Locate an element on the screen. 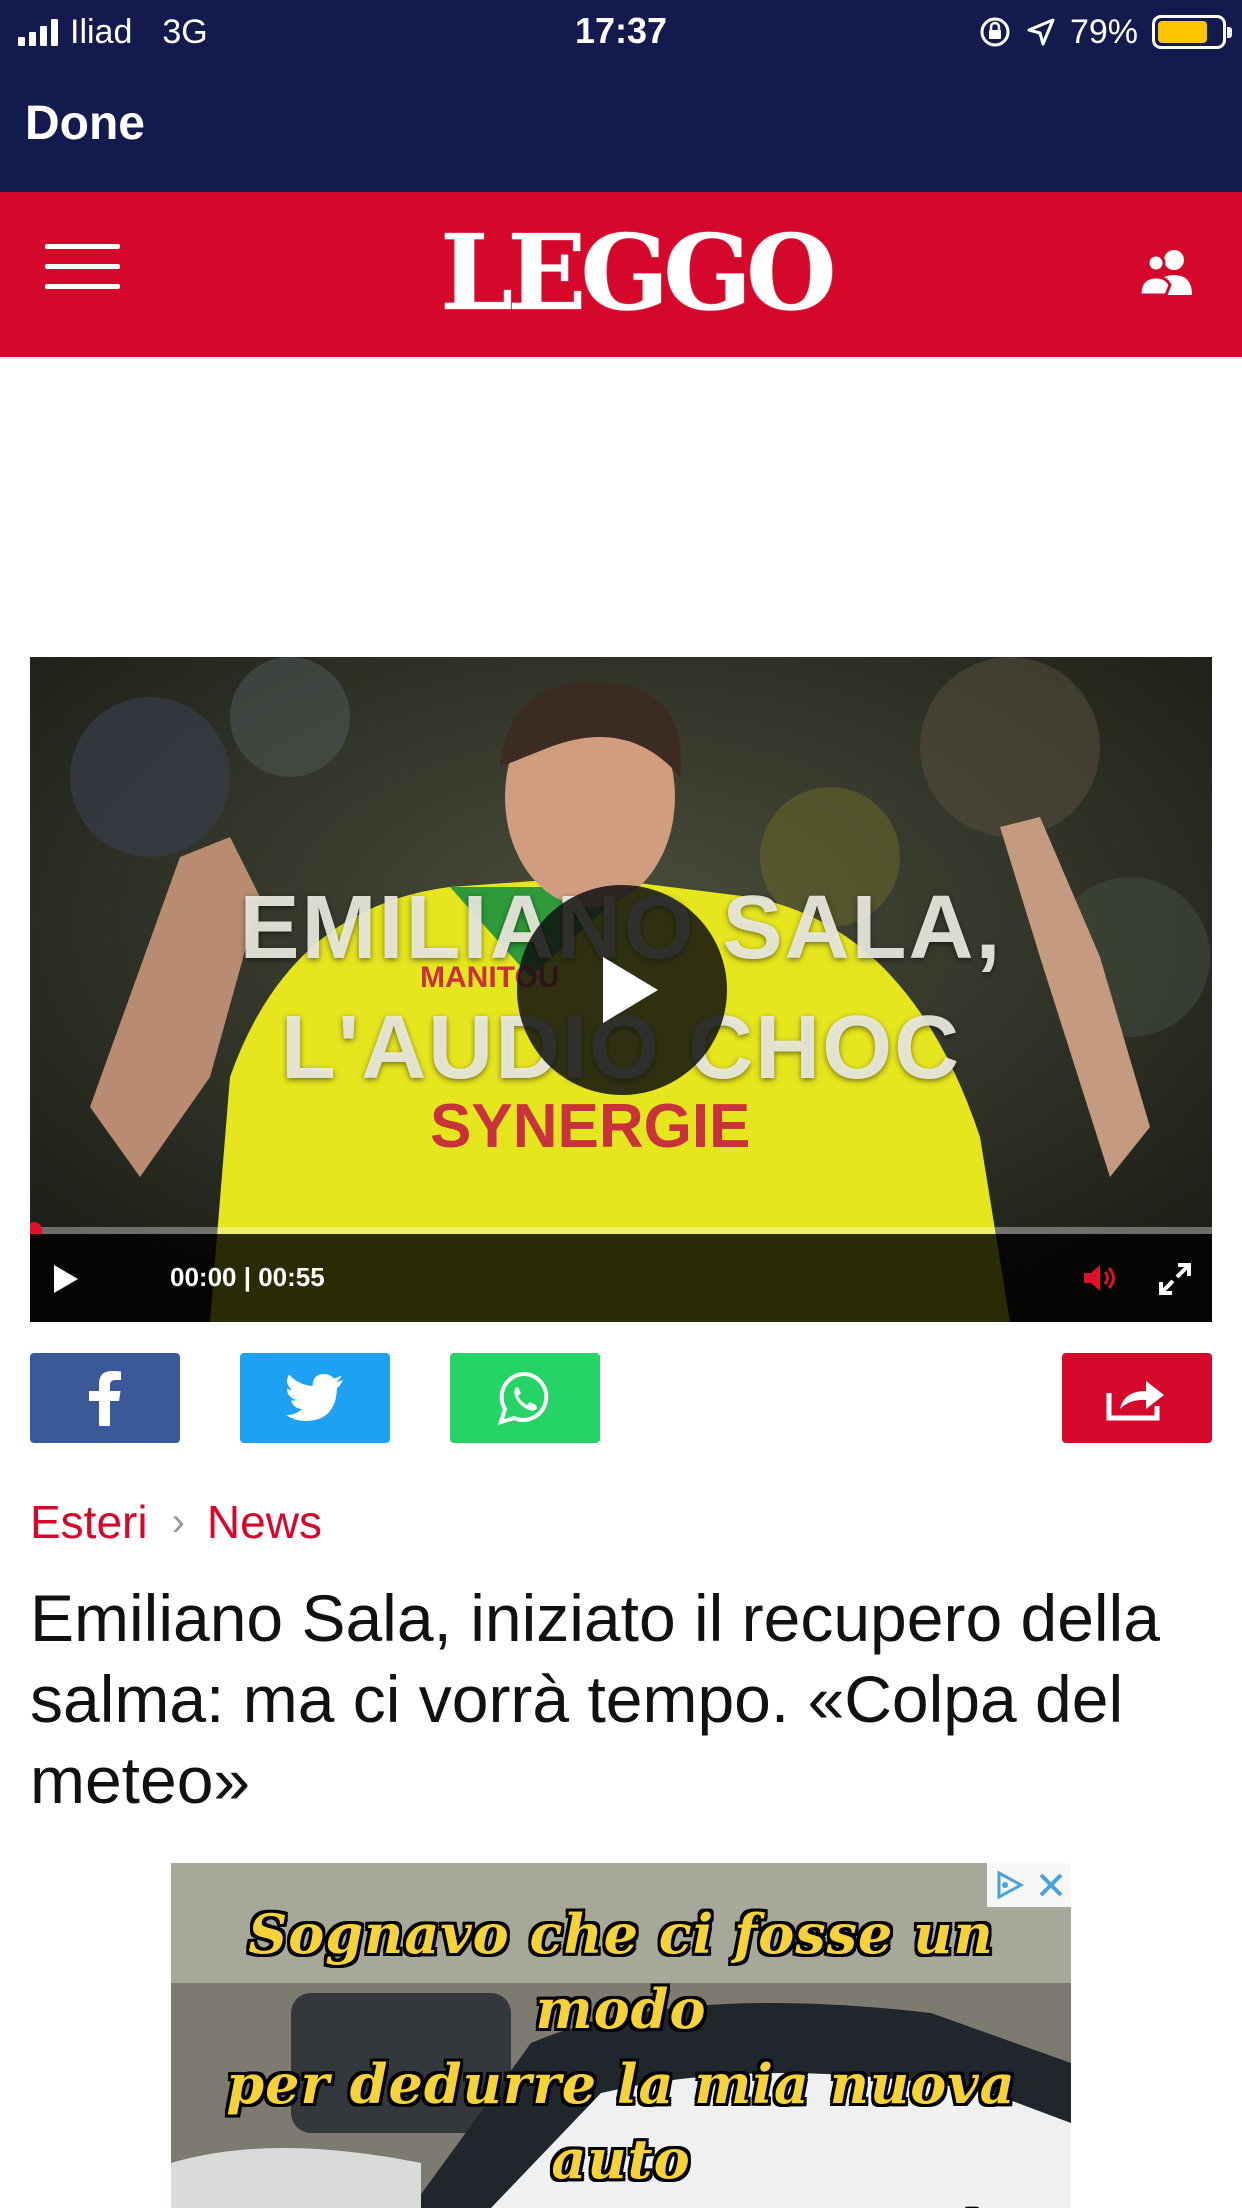  share-button is located at coordinates (1137, 1398).